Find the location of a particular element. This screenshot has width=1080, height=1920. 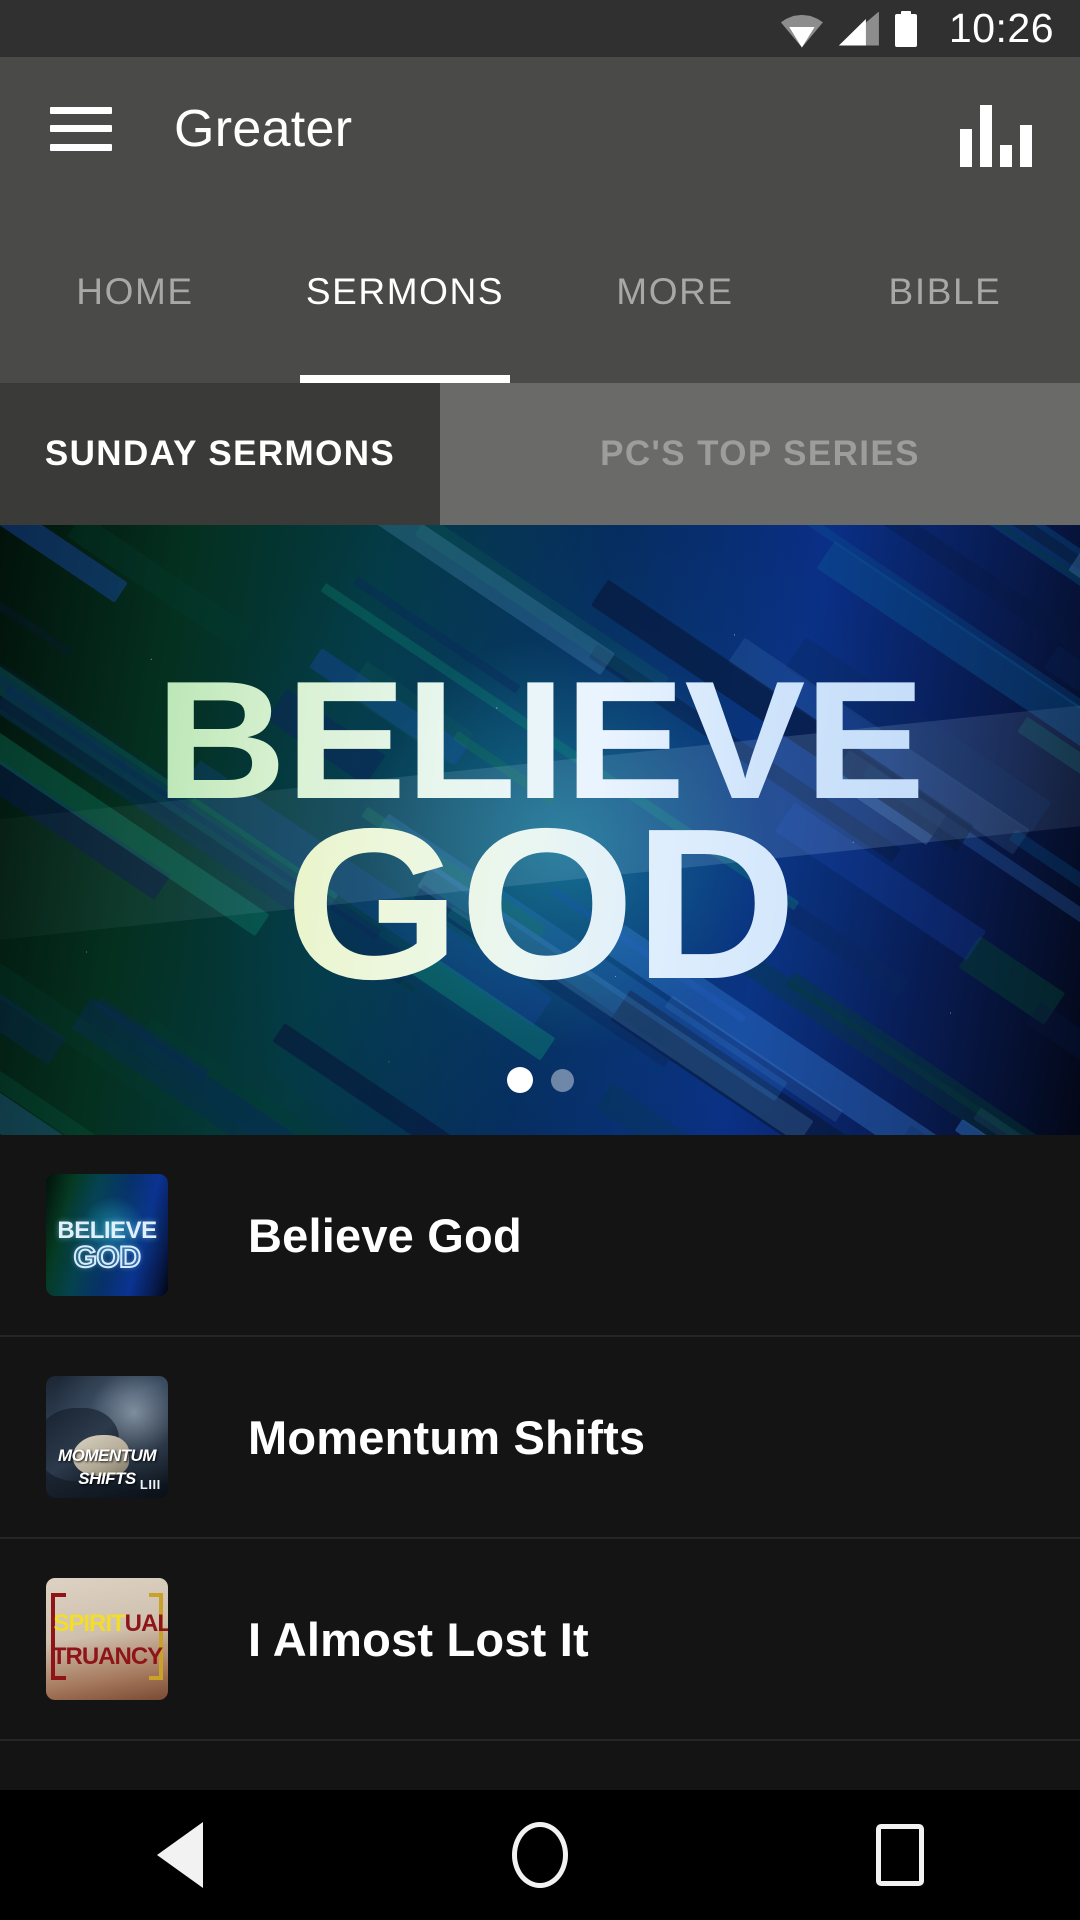

battery-icon is located at coordinates (905, 28).